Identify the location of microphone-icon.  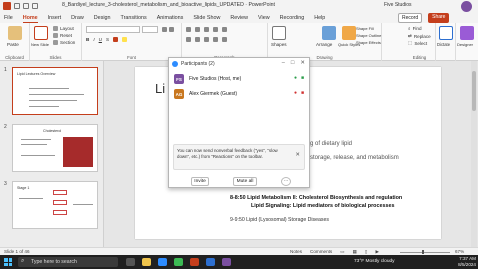
(446, 33).